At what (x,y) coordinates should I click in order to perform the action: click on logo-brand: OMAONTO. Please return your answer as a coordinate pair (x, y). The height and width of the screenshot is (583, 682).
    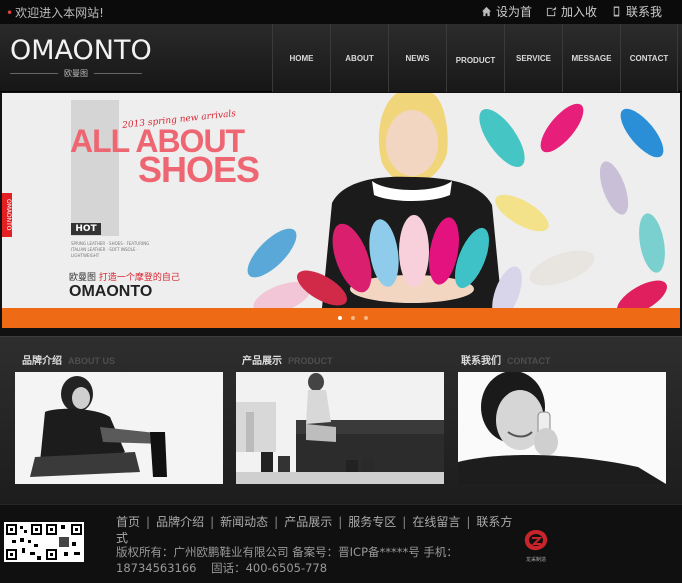
    Looking at the image, I should click on (81, 50).